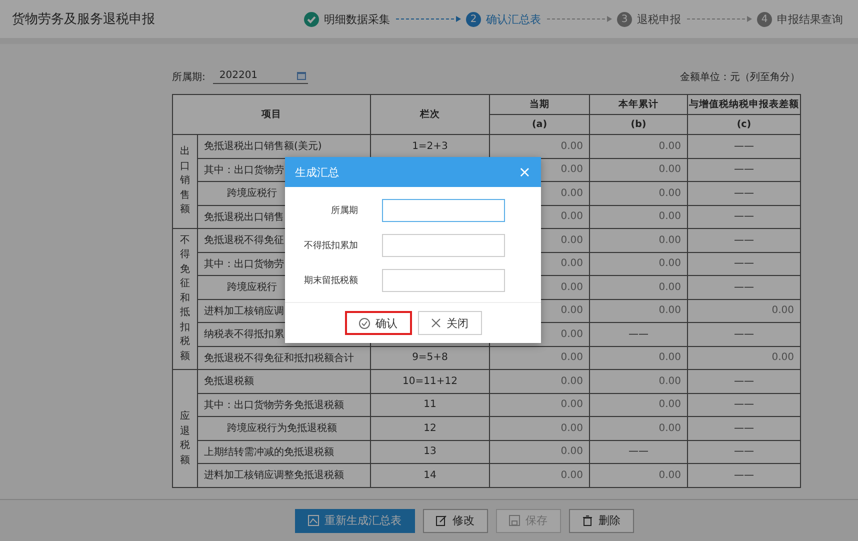 This screenshot has height=541, width=858. What do you see at coordinates (430, 428) in the screenshot?
I see `table-cell: 12` at bounding box center [430, 428].